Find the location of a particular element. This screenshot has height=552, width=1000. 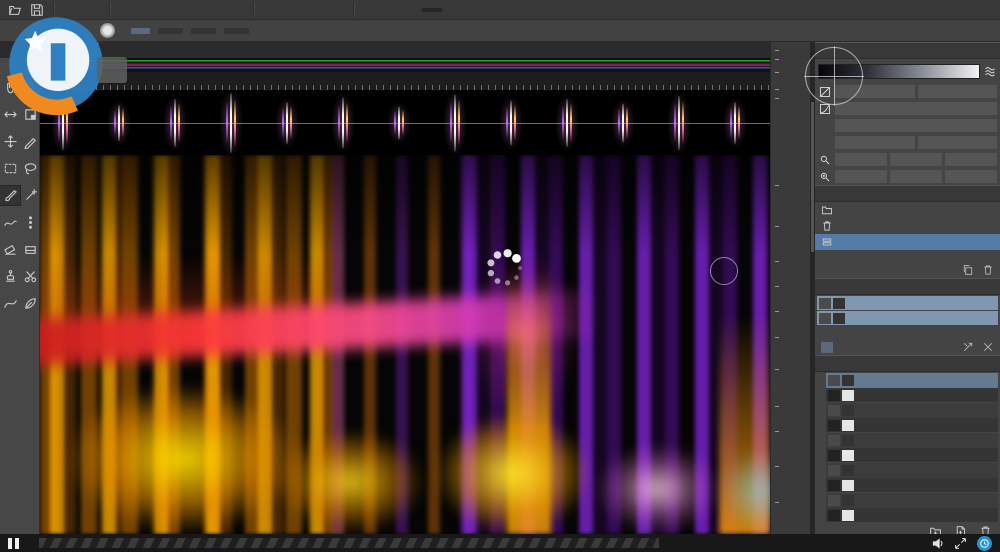

area-eraser-tool is located at coordinates (30, 249).